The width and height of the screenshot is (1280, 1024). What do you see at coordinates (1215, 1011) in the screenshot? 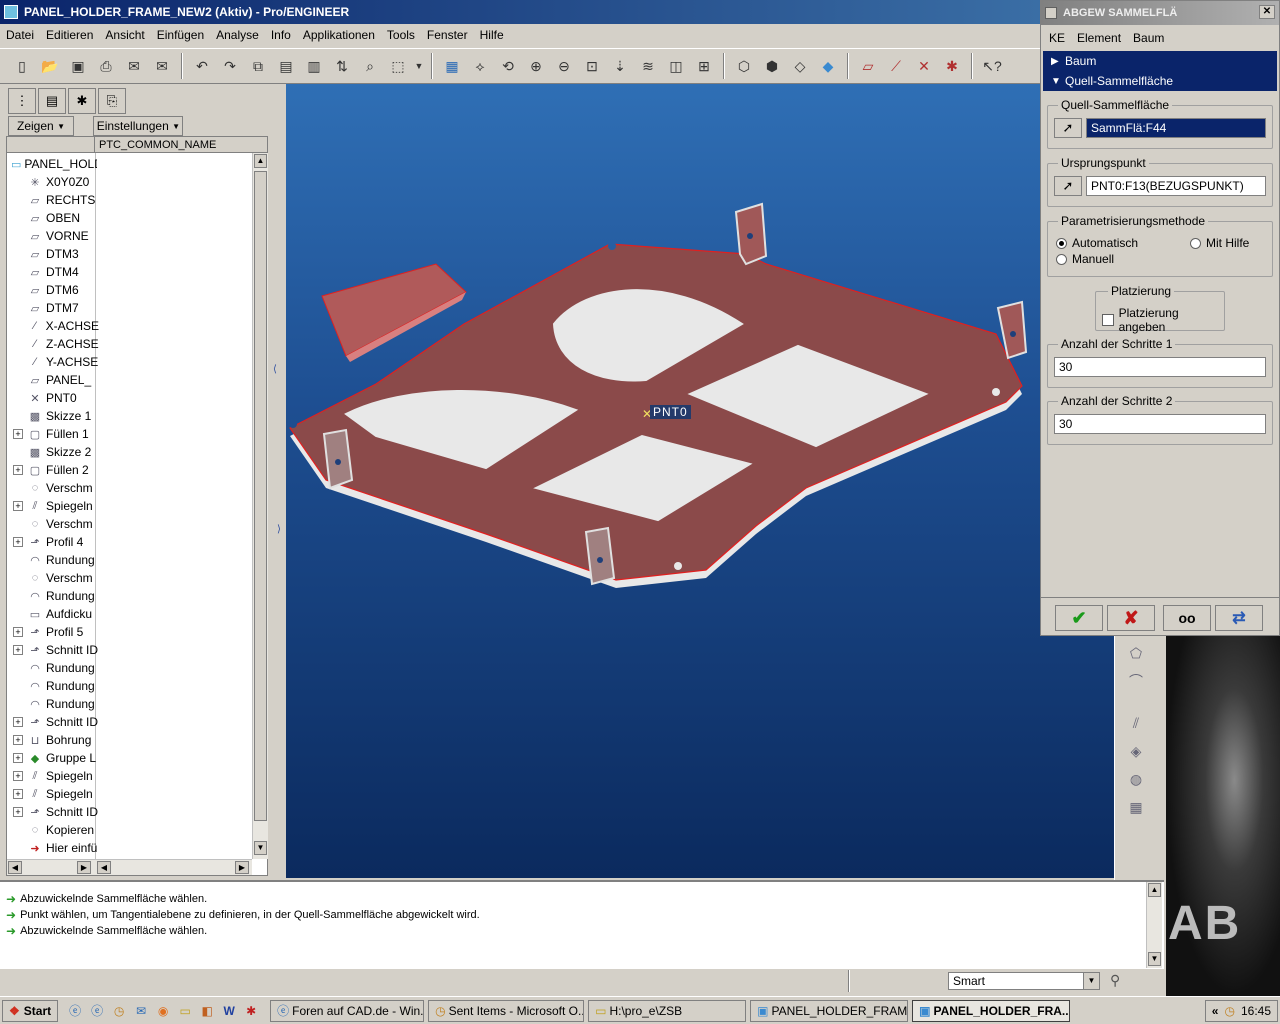
I see `tray-expand-icon: «` at bounding box center [1215, 1011].